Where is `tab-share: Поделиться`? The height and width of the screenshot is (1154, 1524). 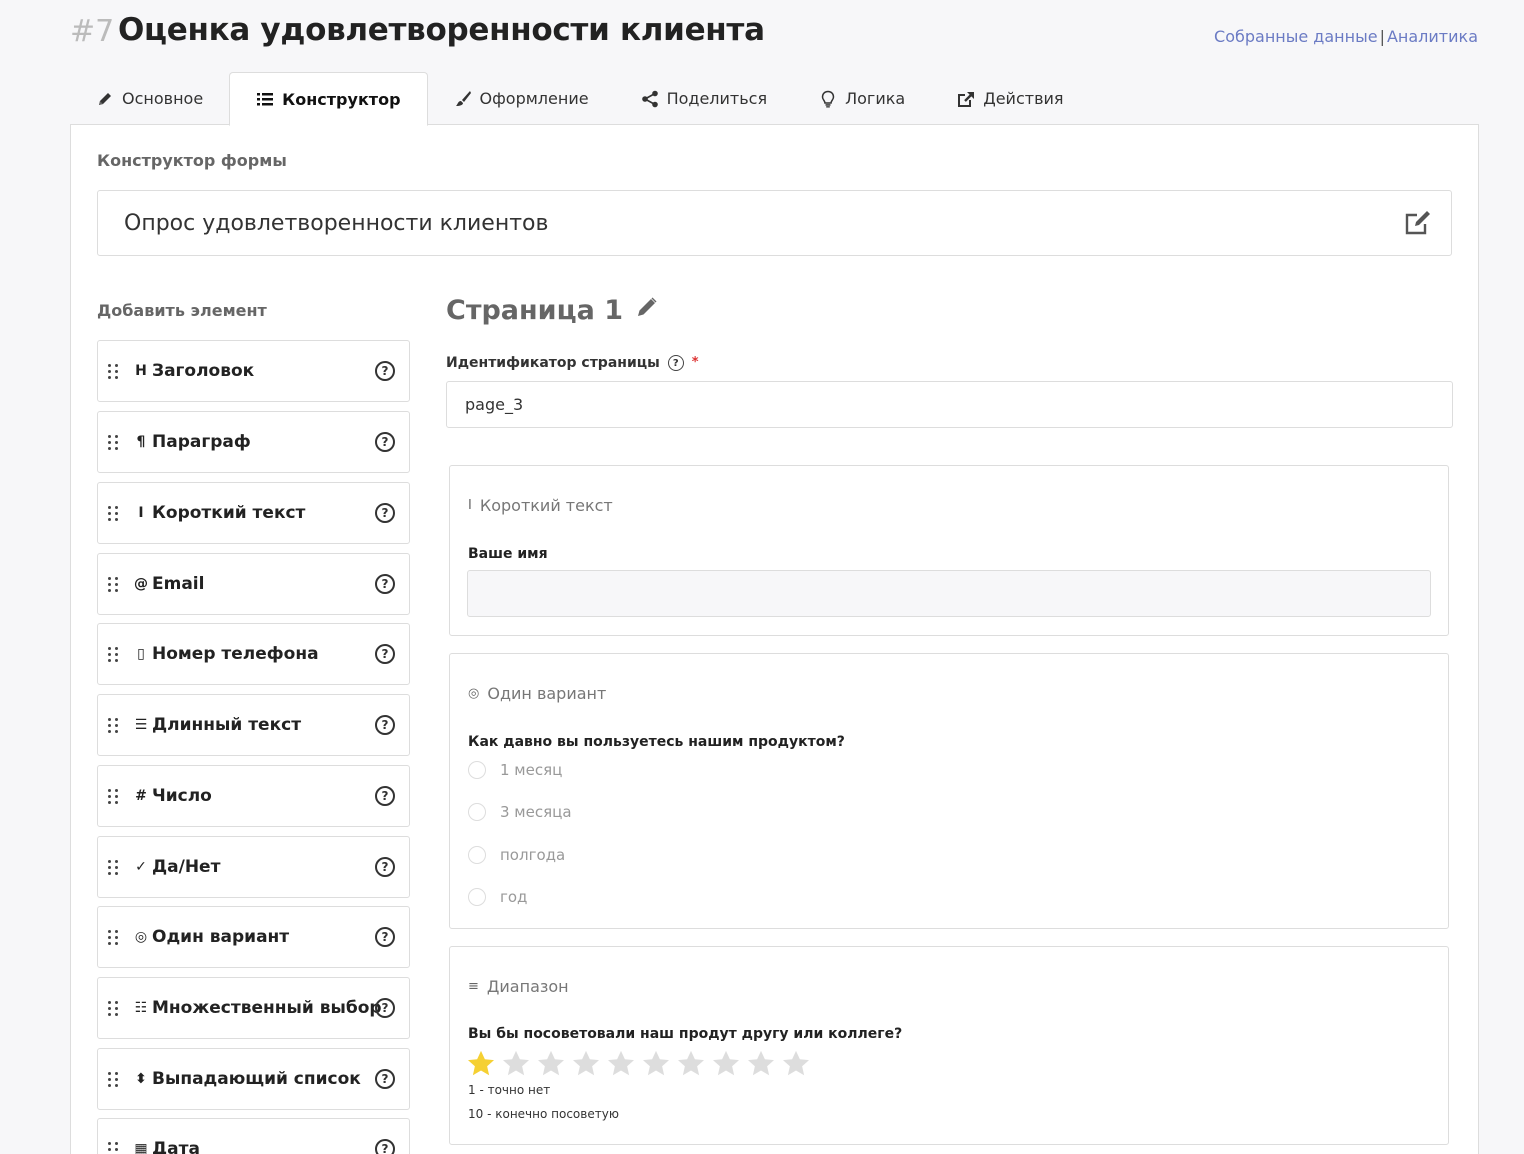
tab-share: Поделиться is located at coordinates (704, 98).